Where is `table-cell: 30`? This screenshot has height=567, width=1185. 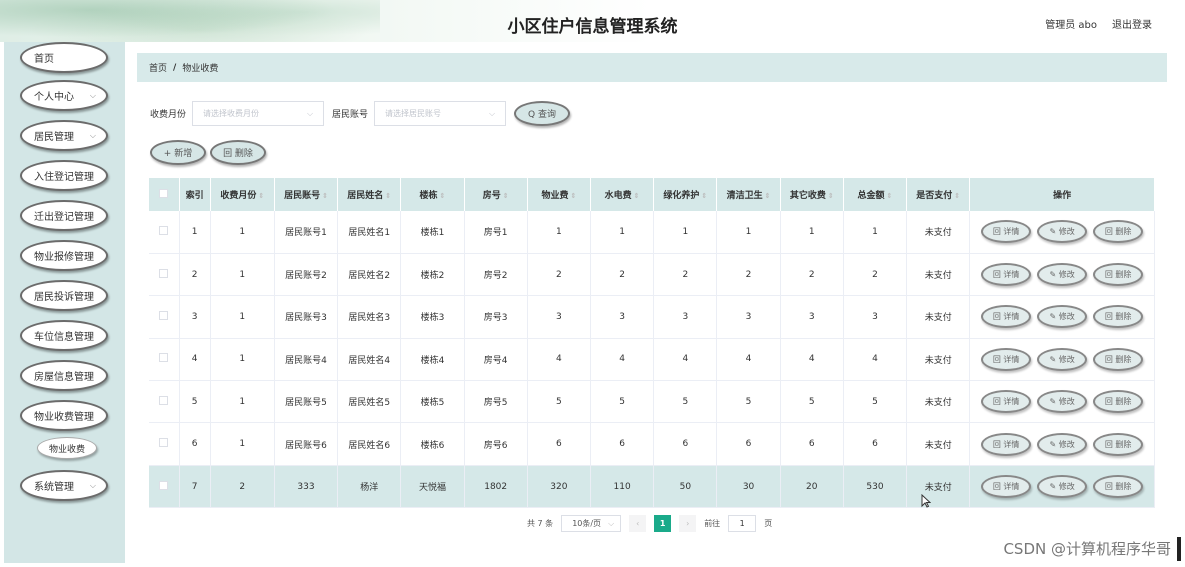 table-cell: 30 is located at coordinates (748, 487).